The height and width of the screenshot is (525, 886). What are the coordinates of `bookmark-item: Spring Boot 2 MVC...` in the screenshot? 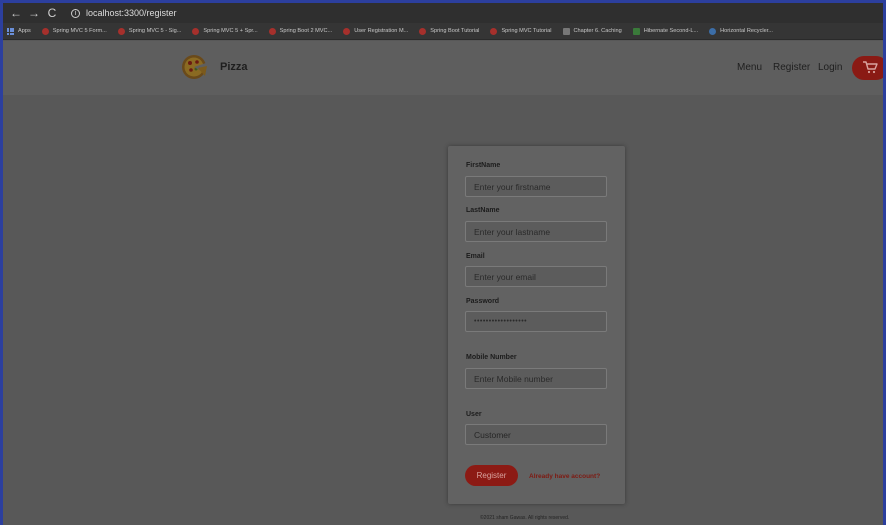 It's located at (300, 31).